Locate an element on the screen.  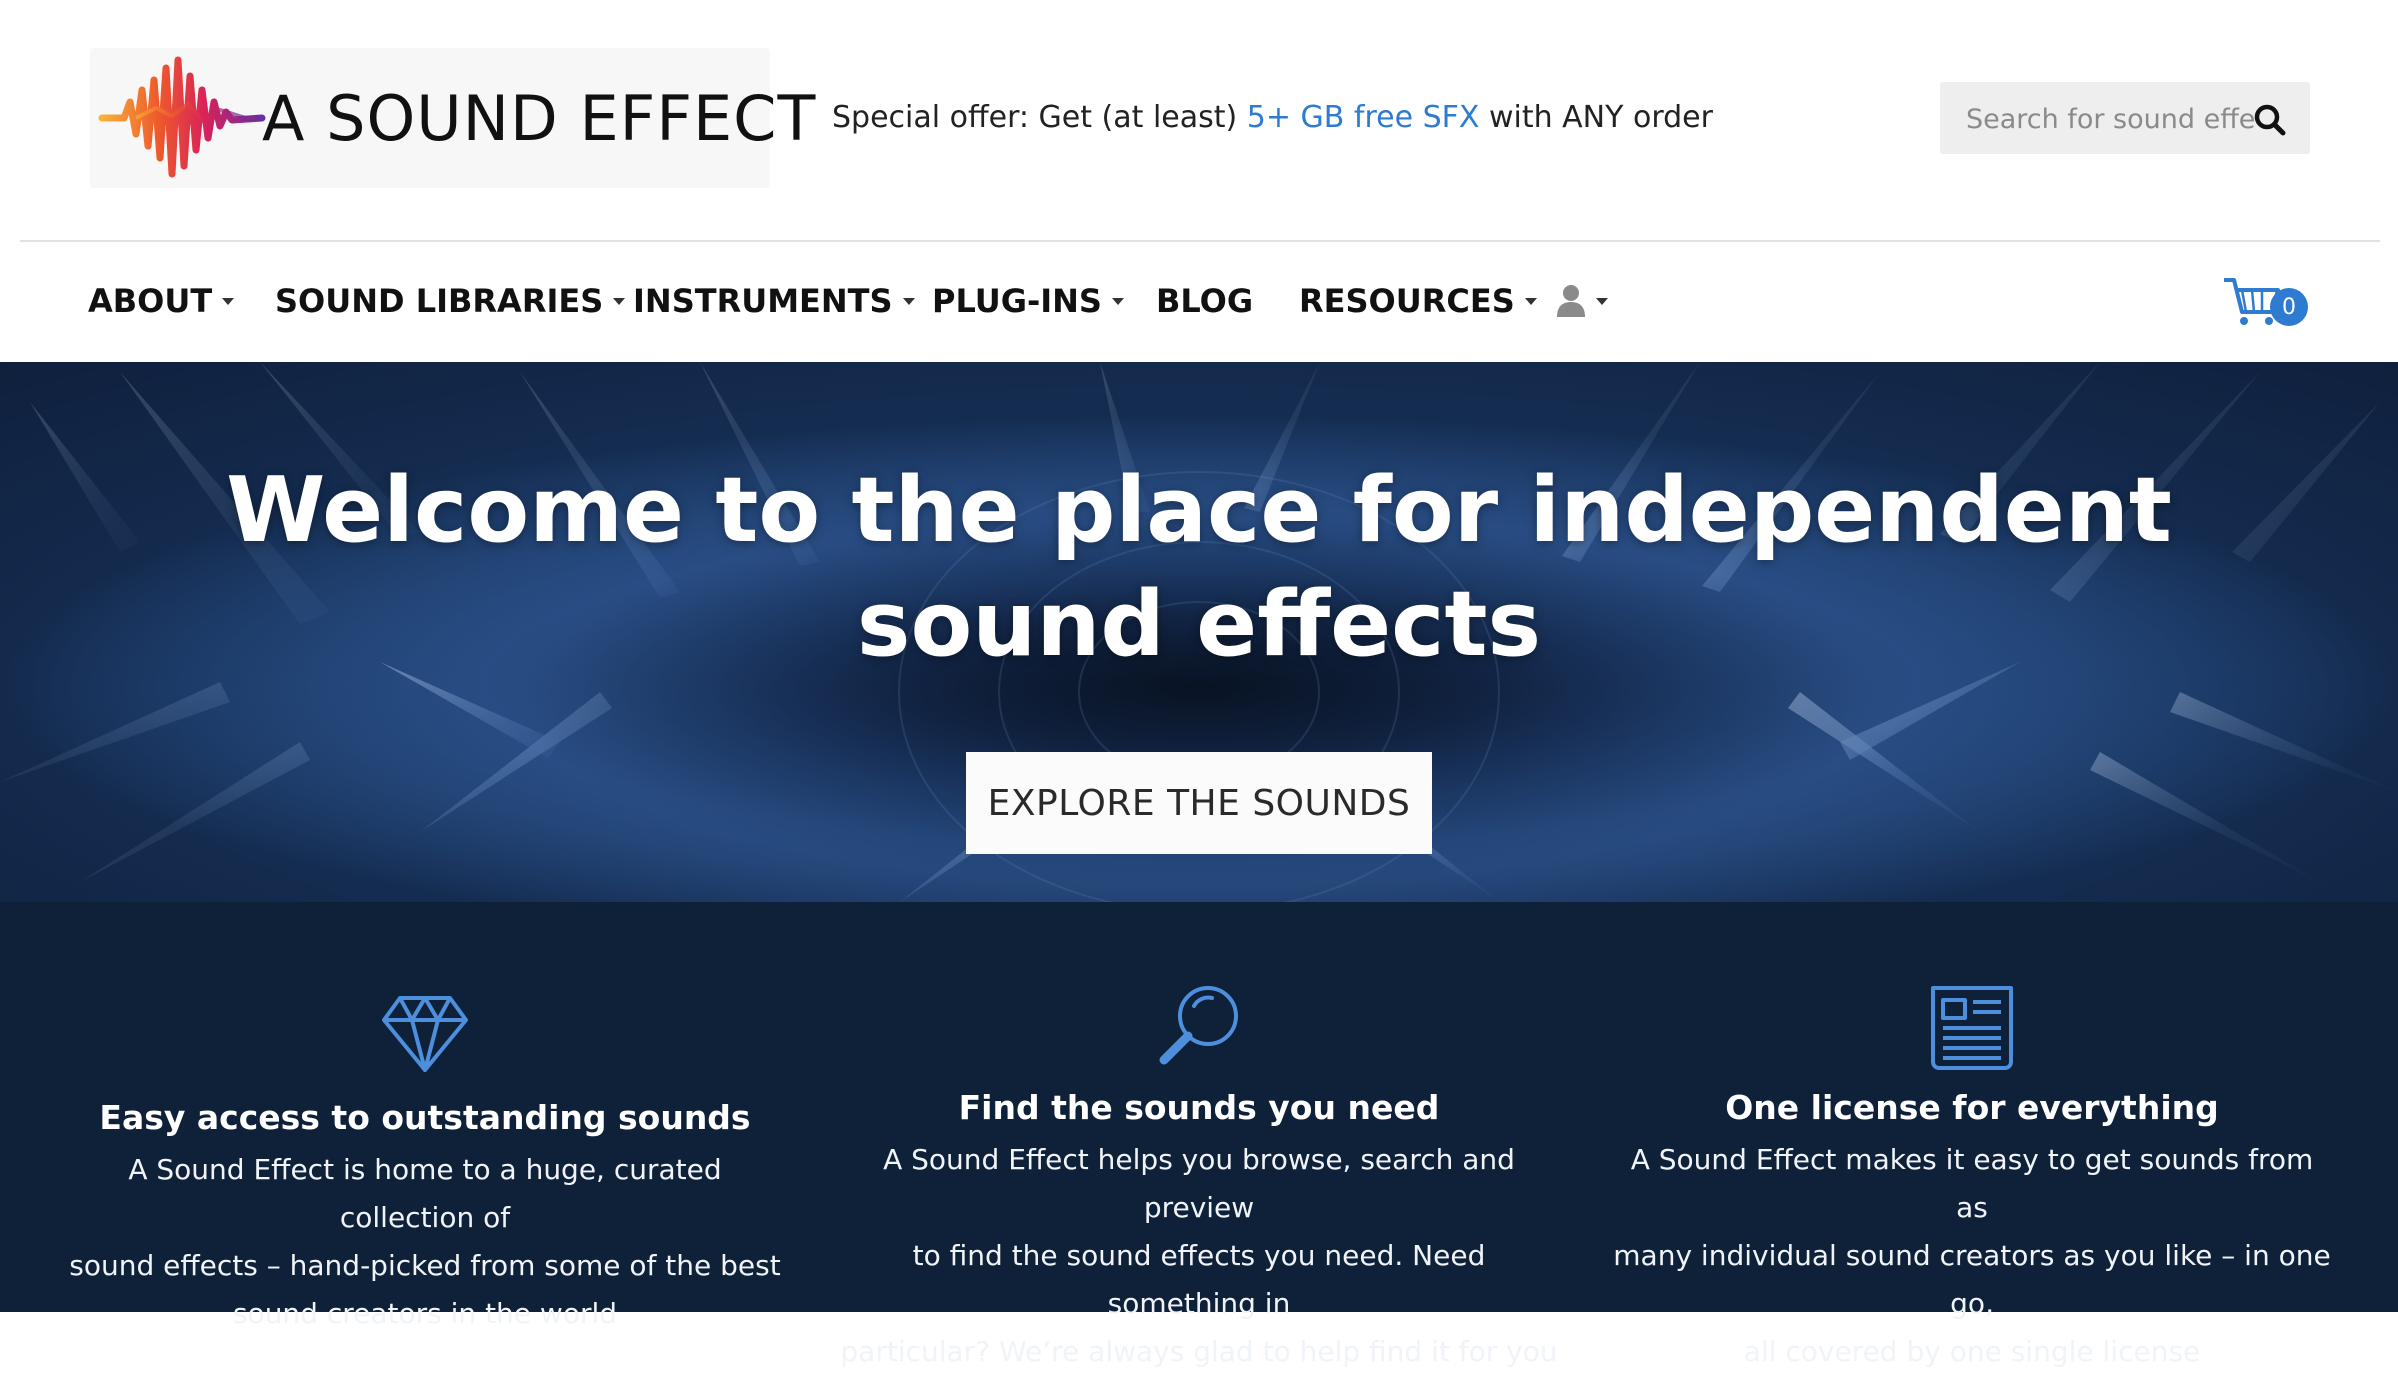
diamond-icon is located at coordinates (425, 1034).